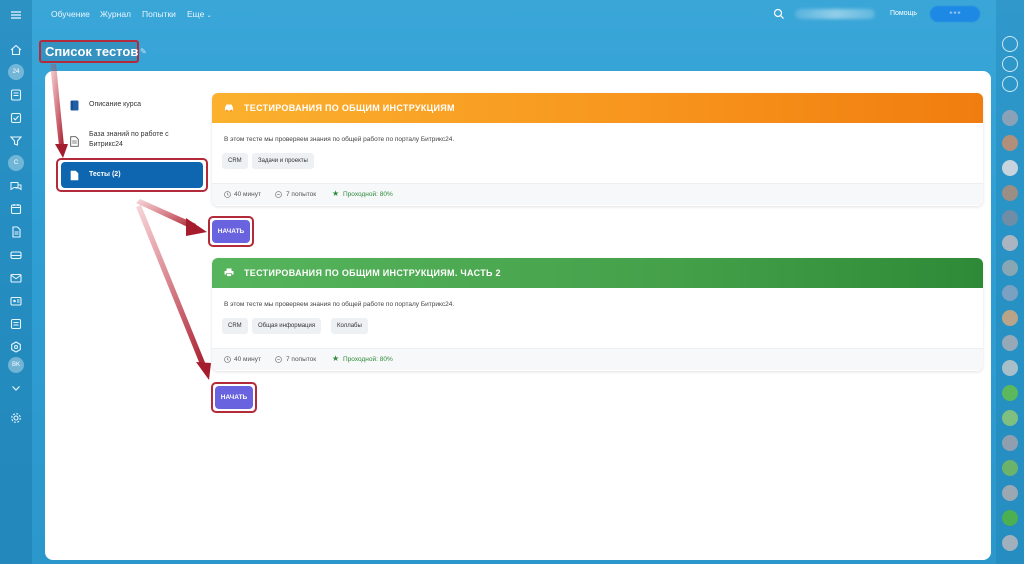 This screenshot has width=1024, height=564. I want to click on feed-icon, so click(16, 95).